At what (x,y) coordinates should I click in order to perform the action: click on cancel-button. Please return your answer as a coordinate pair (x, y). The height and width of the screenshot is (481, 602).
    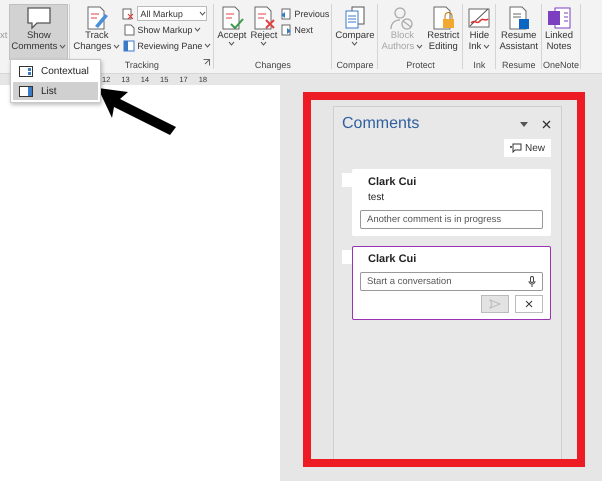
    Looking at the image, I should click on (529, 304).